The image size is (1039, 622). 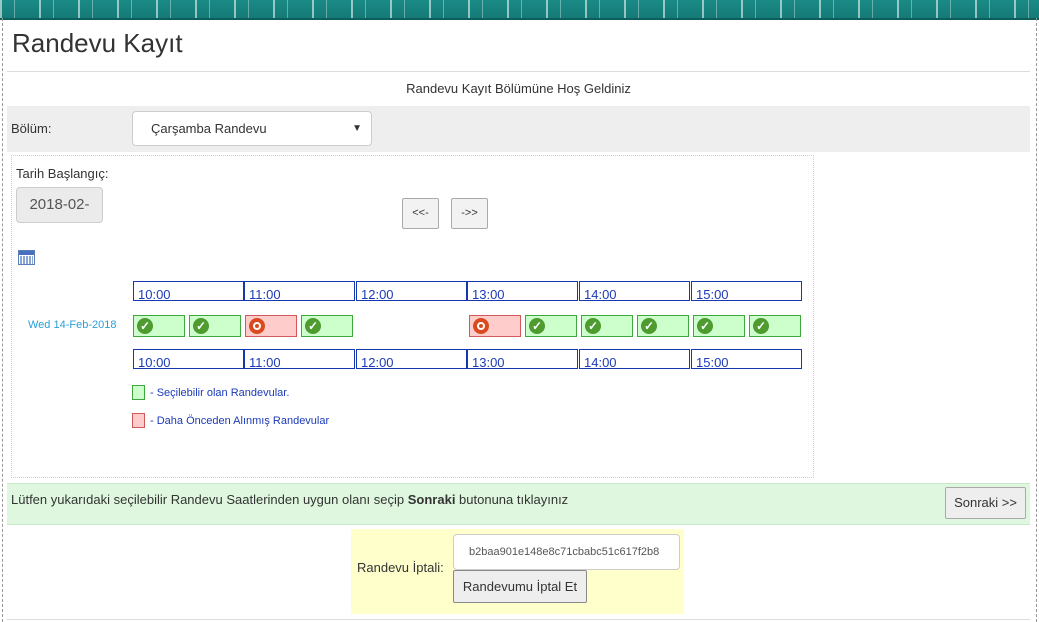 I want to click on cancel-label: Randevu İptali:, so click(x=400, y=567).